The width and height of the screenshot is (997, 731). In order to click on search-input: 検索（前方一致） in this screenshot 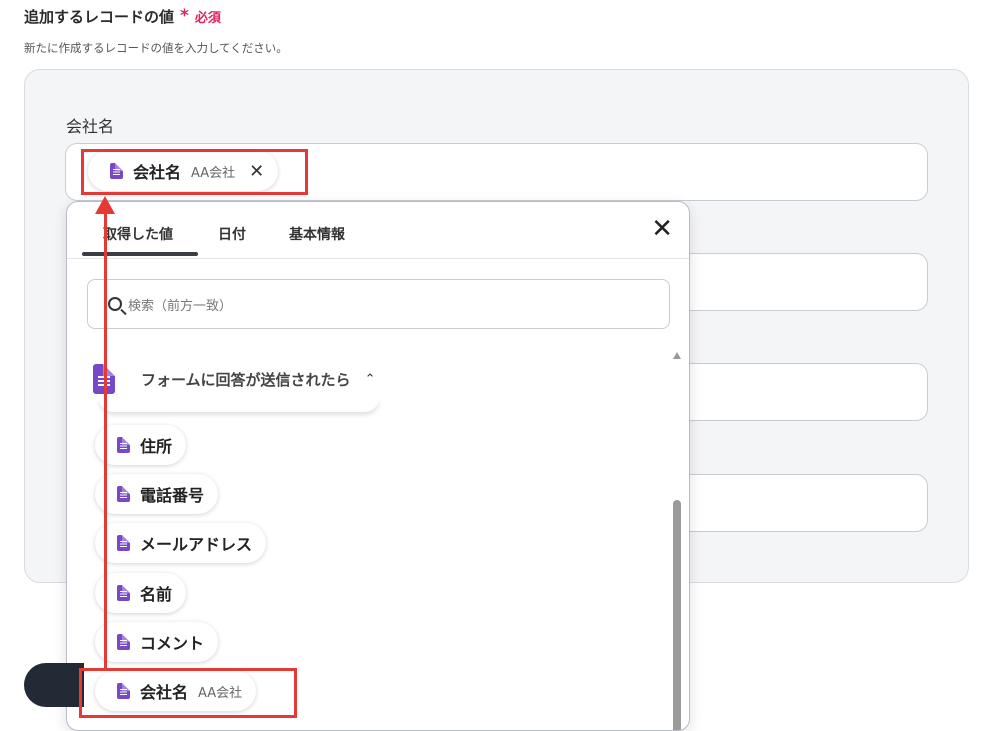, I will do `click(378, 304)`.